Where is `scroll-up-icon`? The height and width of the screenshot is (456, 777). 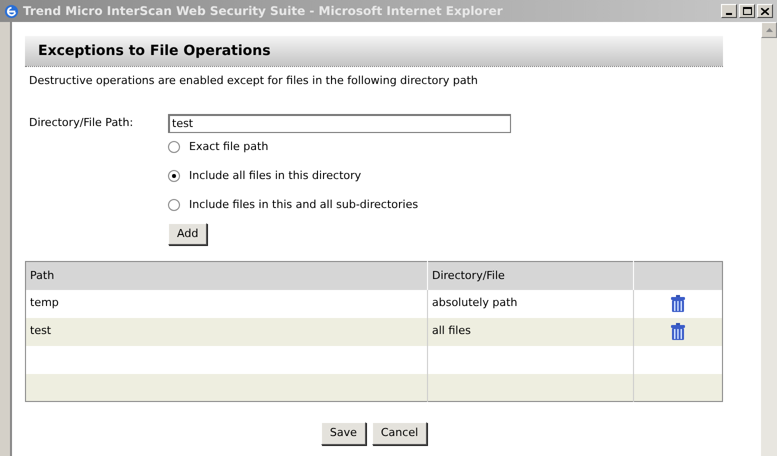
scroll-up-icon is located at coordinates (769, 30).